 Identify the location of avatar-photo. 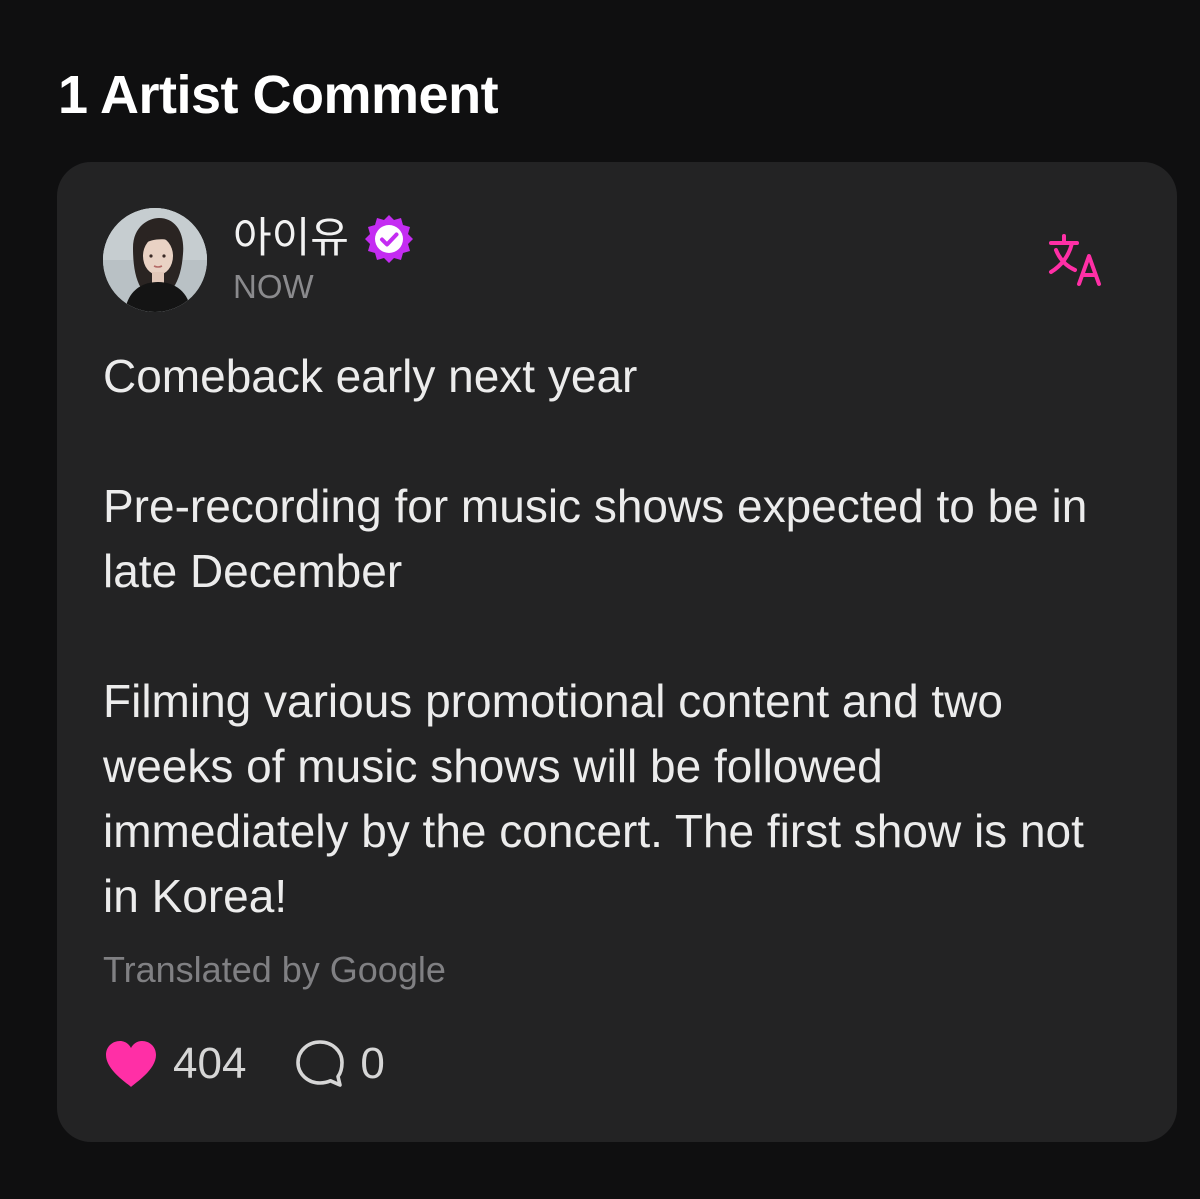
(155, 260).